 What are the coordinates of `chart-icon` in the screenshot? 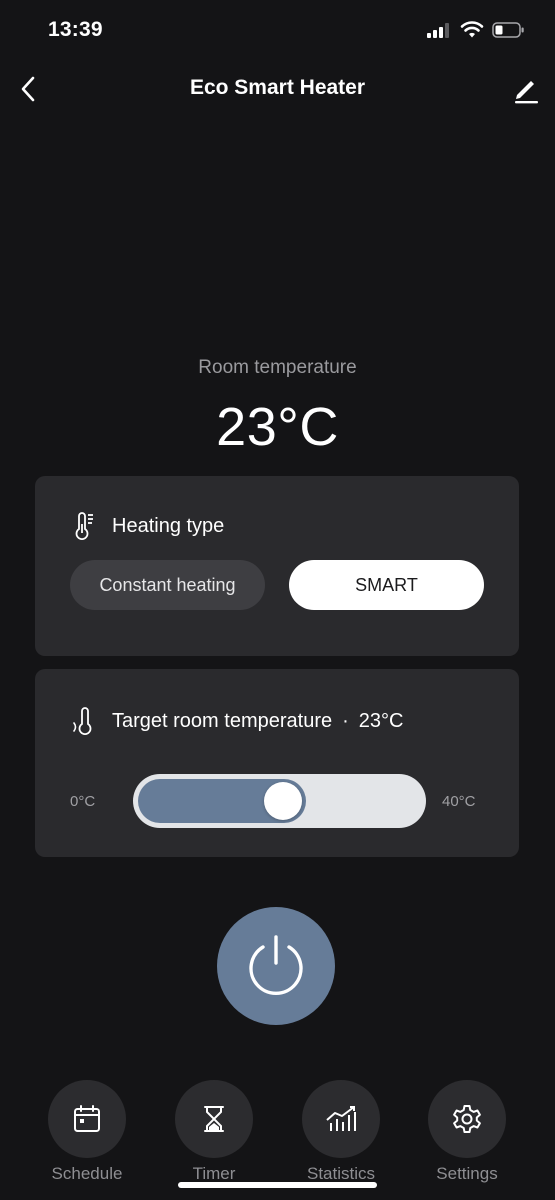 It's located at (341, 1118).